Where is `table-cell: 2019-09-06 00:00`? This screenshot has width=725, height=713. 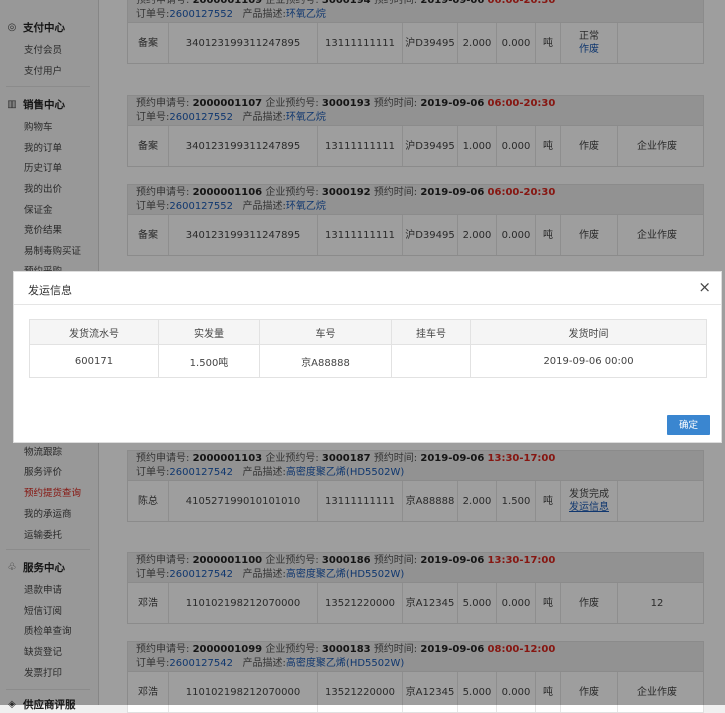 table-cell: 2019-09-06 00:00 is located at coordinates (588, 361).